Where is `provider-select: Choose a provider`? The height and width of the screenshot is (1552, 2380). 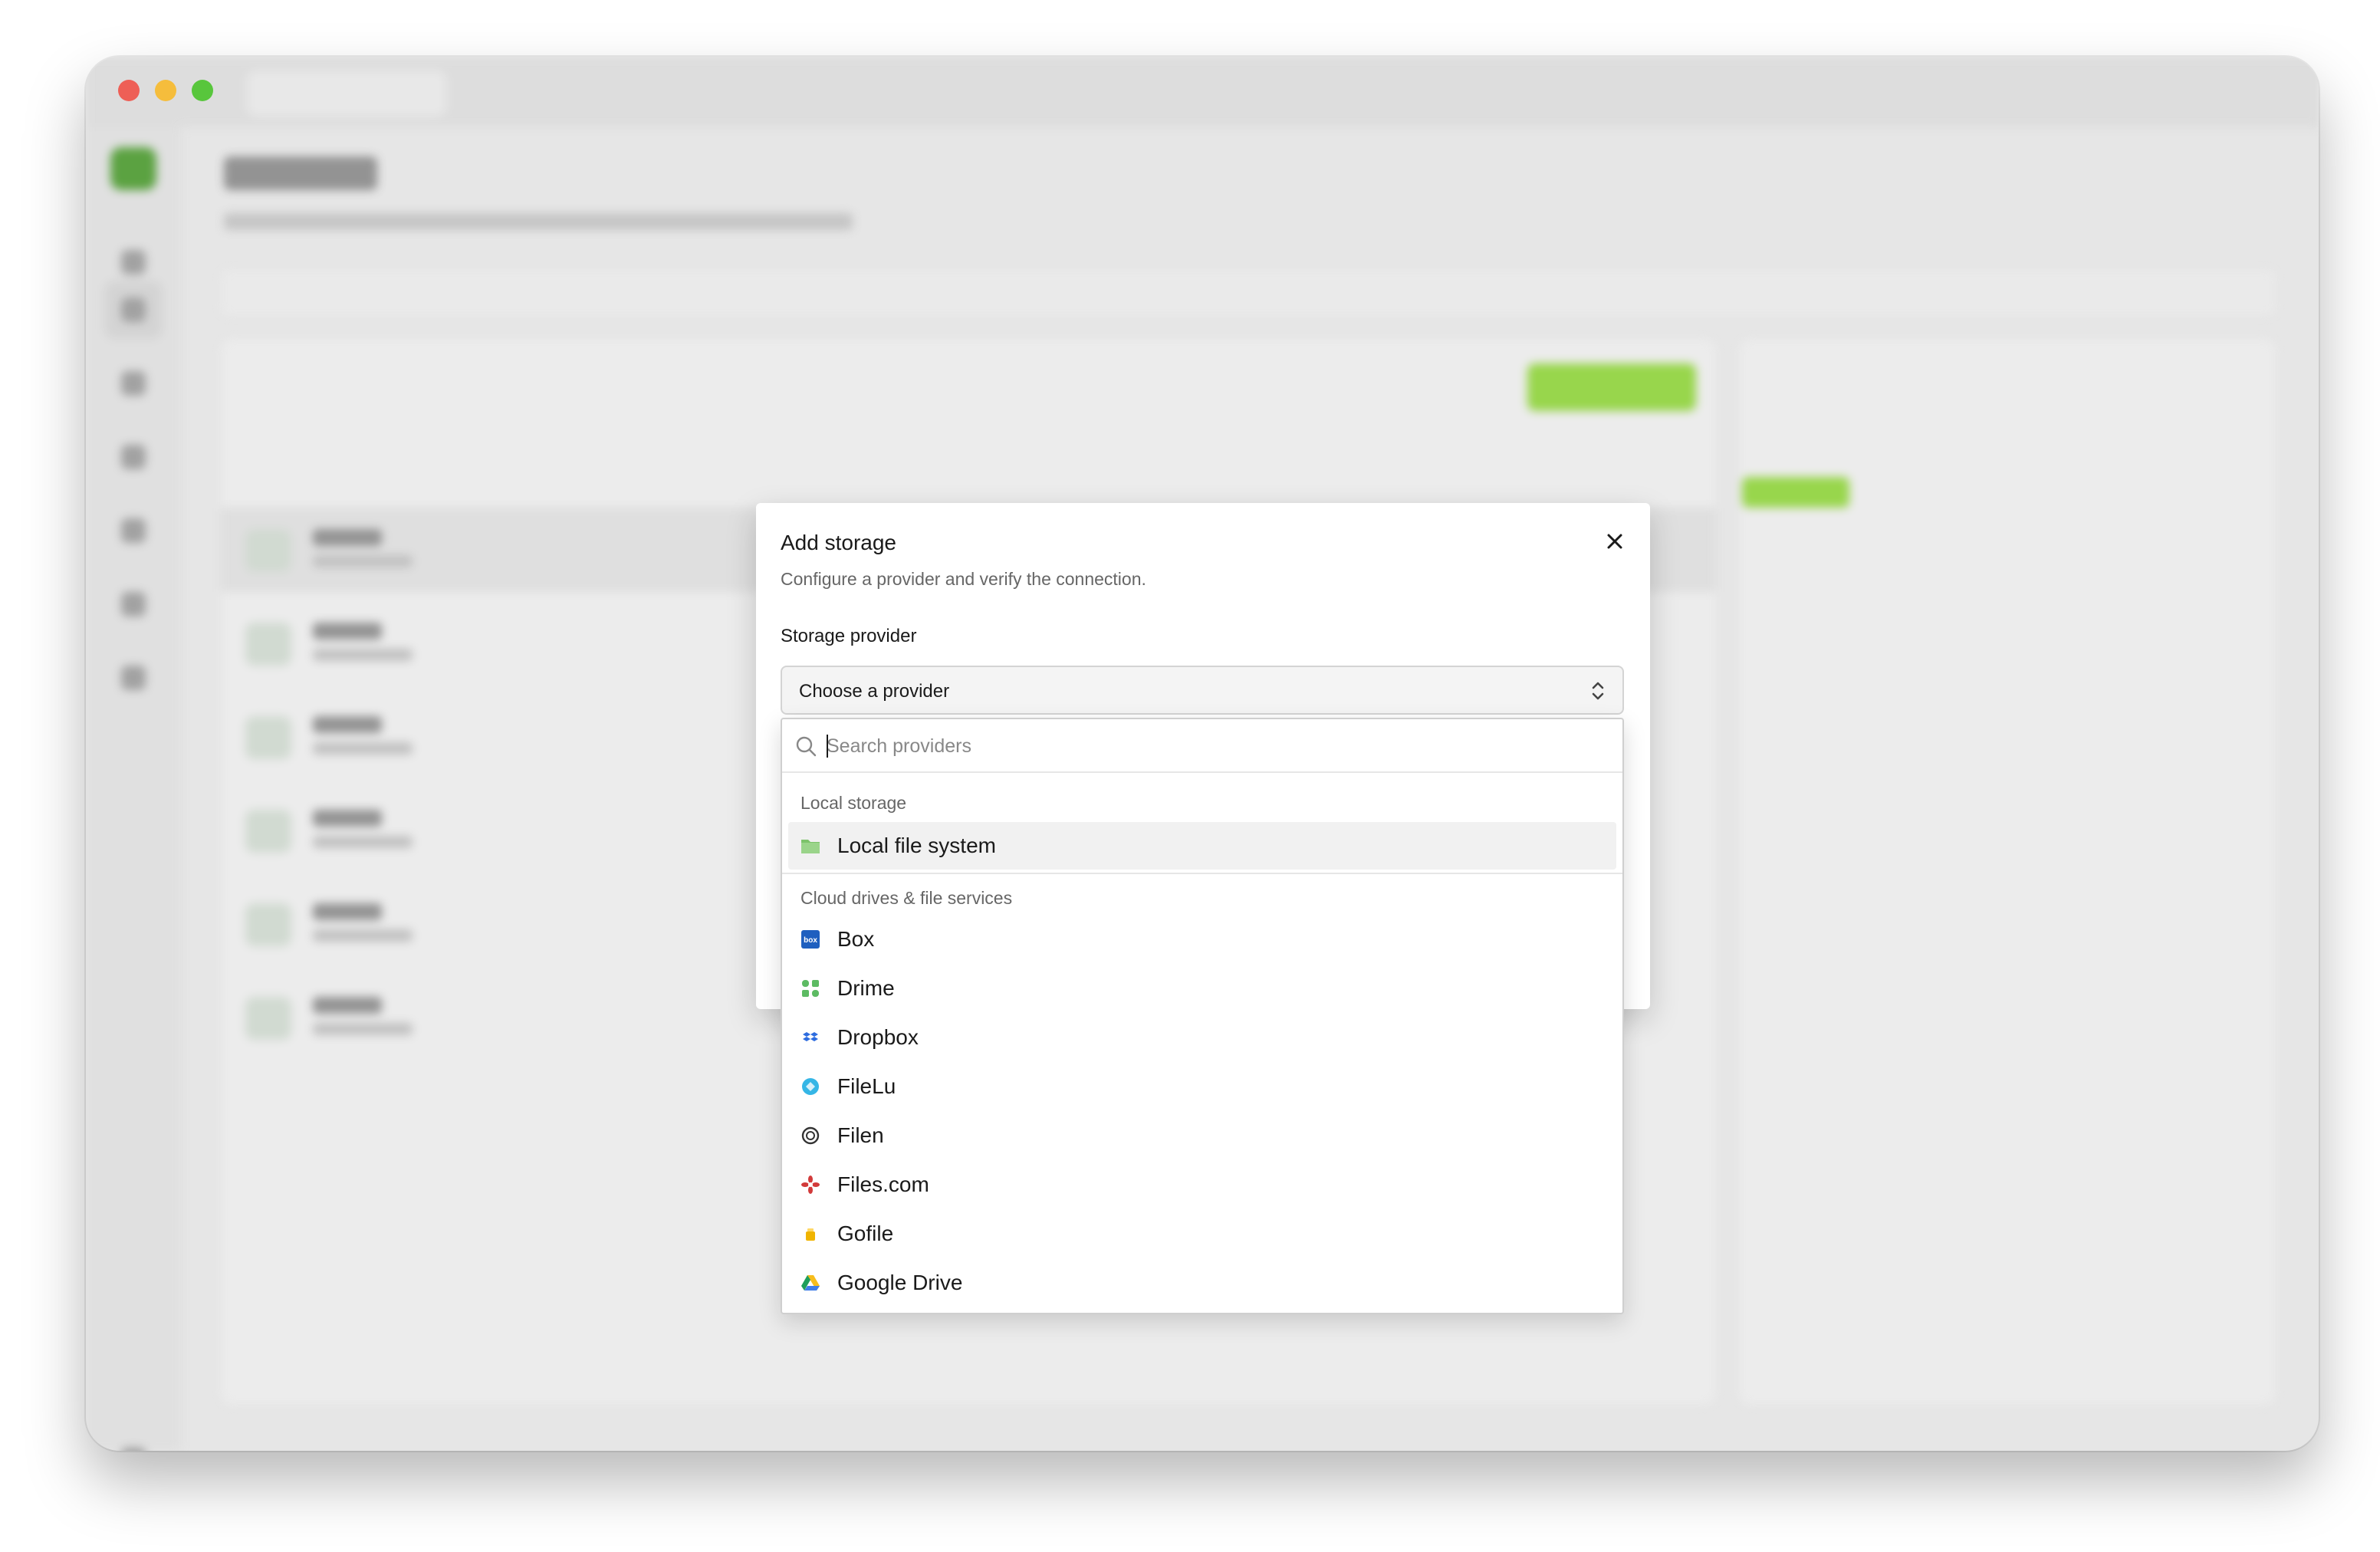 provider-select: Choose a provider is located at coordinates (1202, 690).